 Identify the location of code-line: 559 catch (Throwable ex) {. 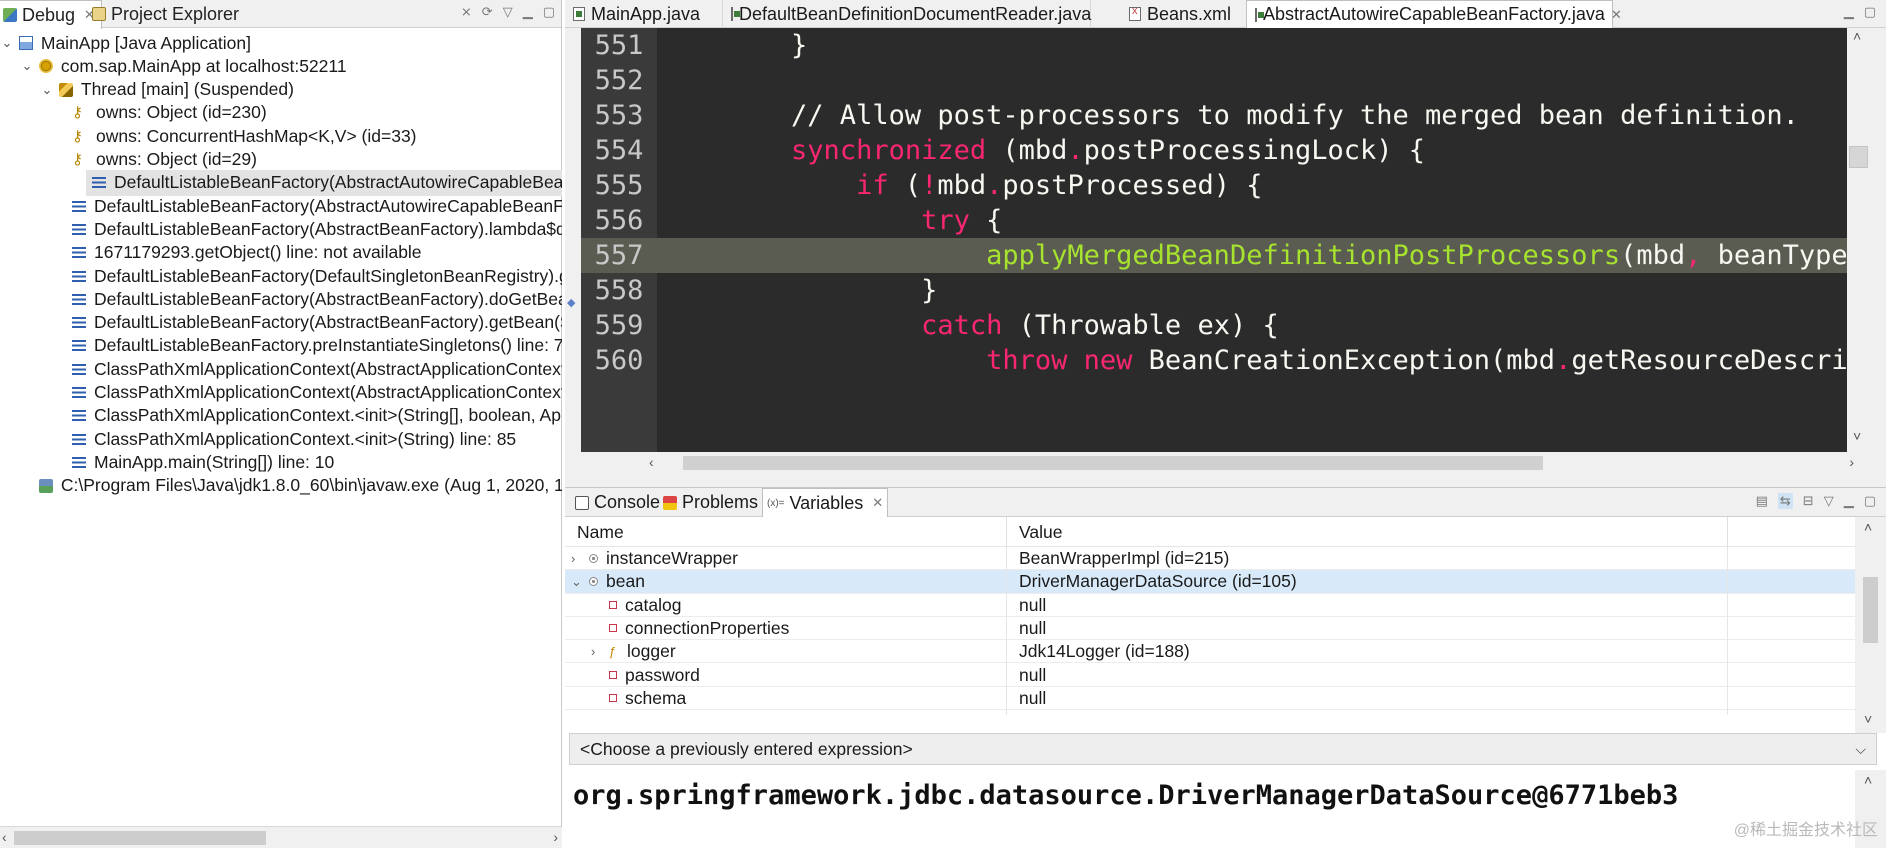
(1214, 325).